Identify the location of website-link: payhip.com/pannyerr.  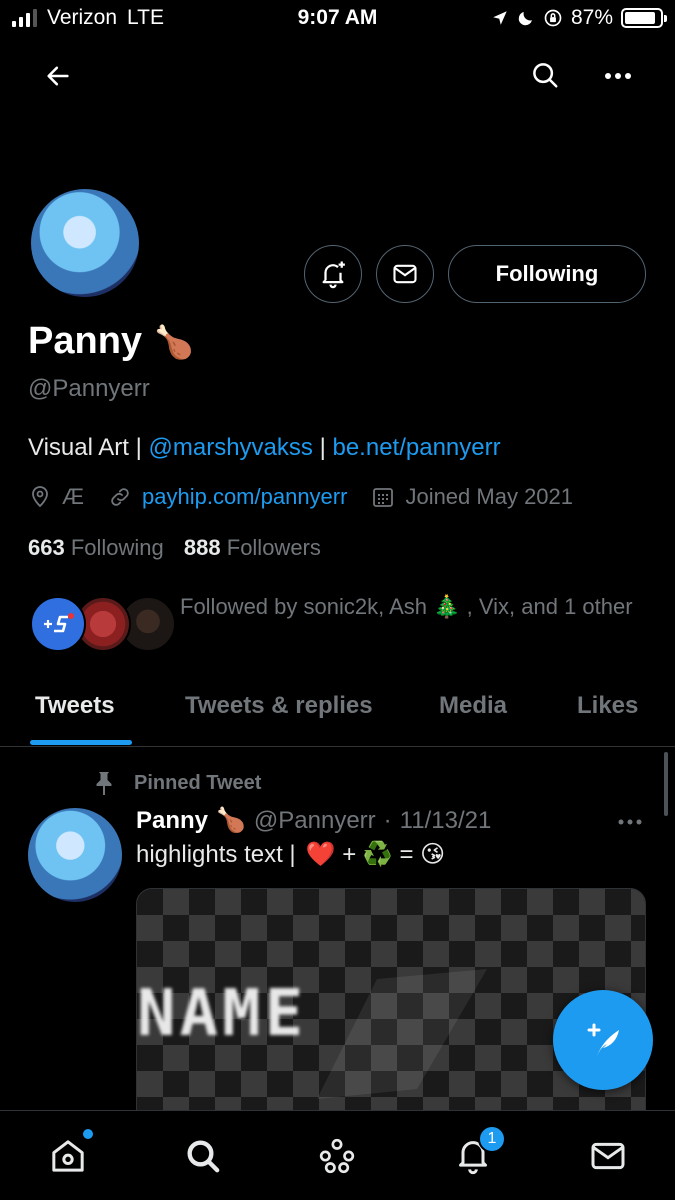
(244, 497).